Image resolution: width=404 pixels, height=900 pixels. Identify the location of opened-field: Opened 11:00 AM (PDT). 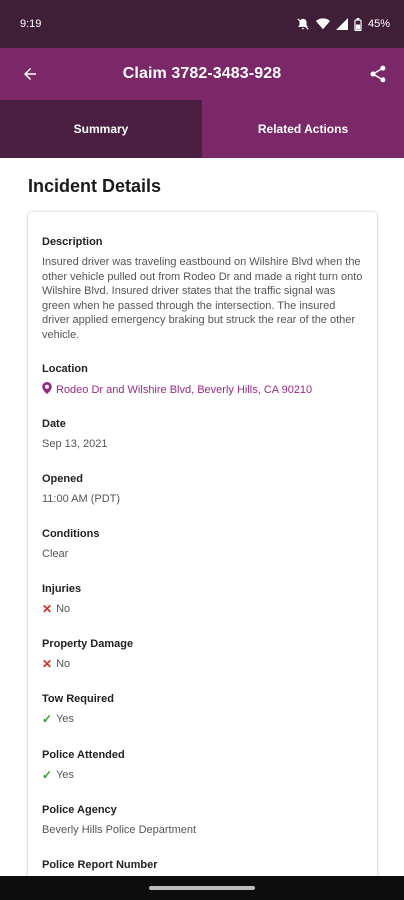
(202, 490).